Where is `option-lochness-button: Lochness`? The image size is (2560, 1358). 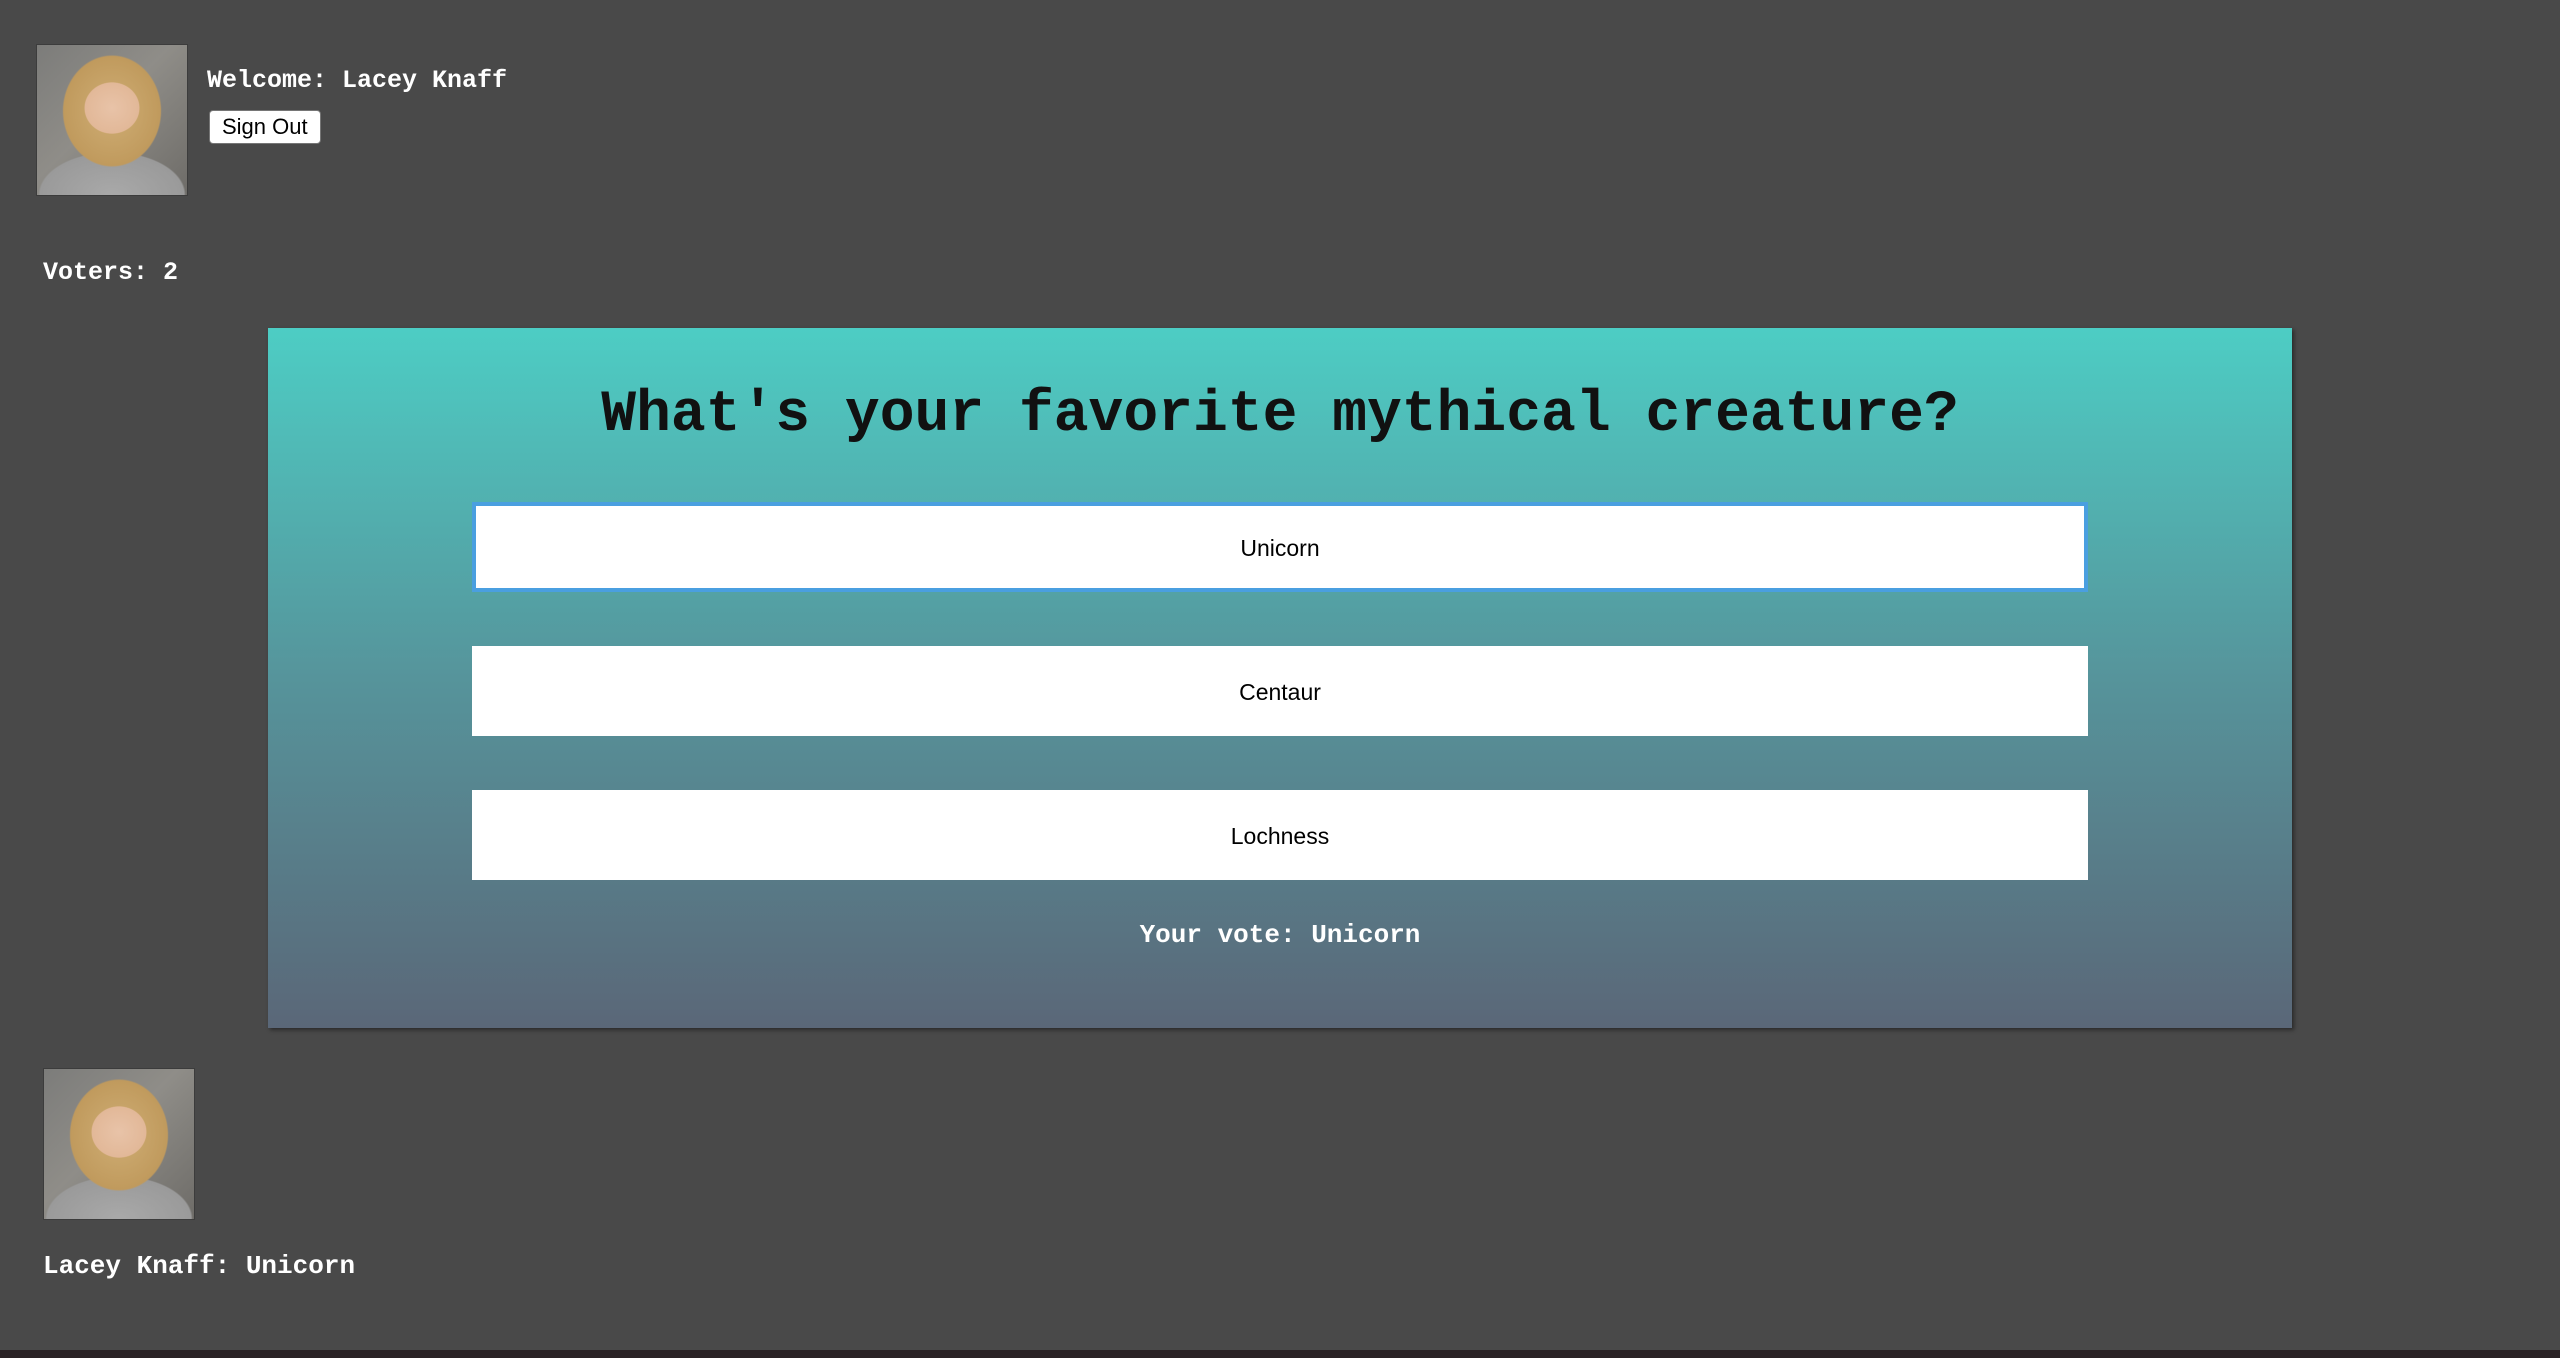 option-lochness-button: Lochness is located at coordinates (1280, 835).